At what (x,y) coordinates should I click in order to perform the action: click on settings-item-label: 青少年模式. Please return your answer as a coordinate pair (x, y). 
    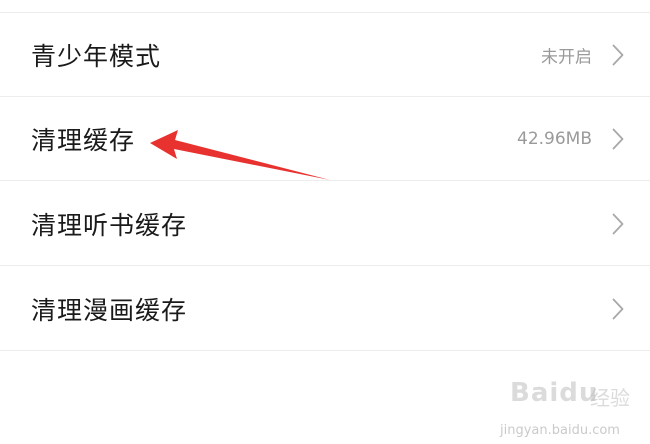
    Looking at the image, I should click on (96, 56).